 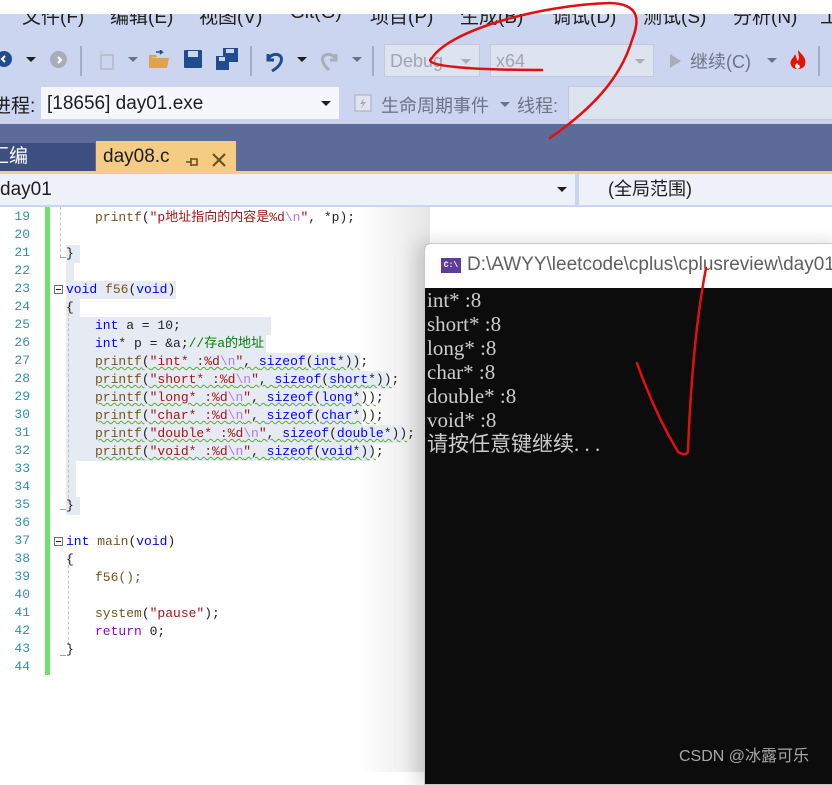 I want to click on console-output-line: short* :8, so click(x=464, y=324).